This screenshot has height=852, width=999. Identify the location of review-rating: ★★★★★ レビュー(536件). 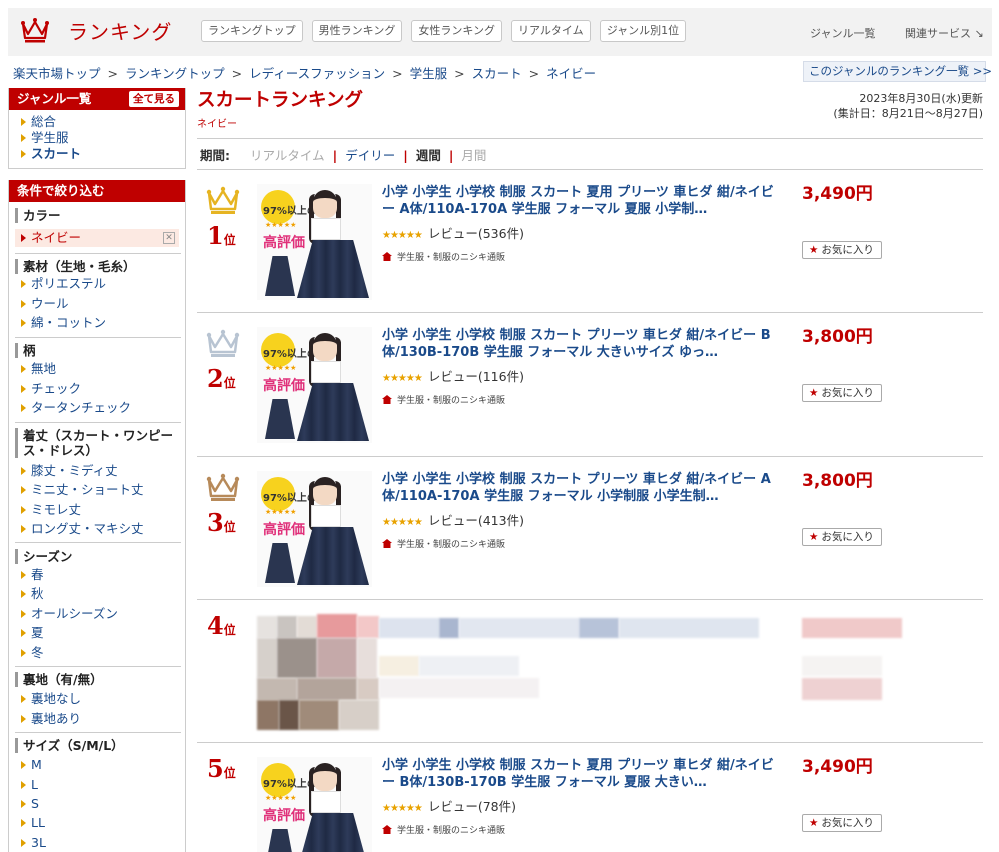
(453, 232).